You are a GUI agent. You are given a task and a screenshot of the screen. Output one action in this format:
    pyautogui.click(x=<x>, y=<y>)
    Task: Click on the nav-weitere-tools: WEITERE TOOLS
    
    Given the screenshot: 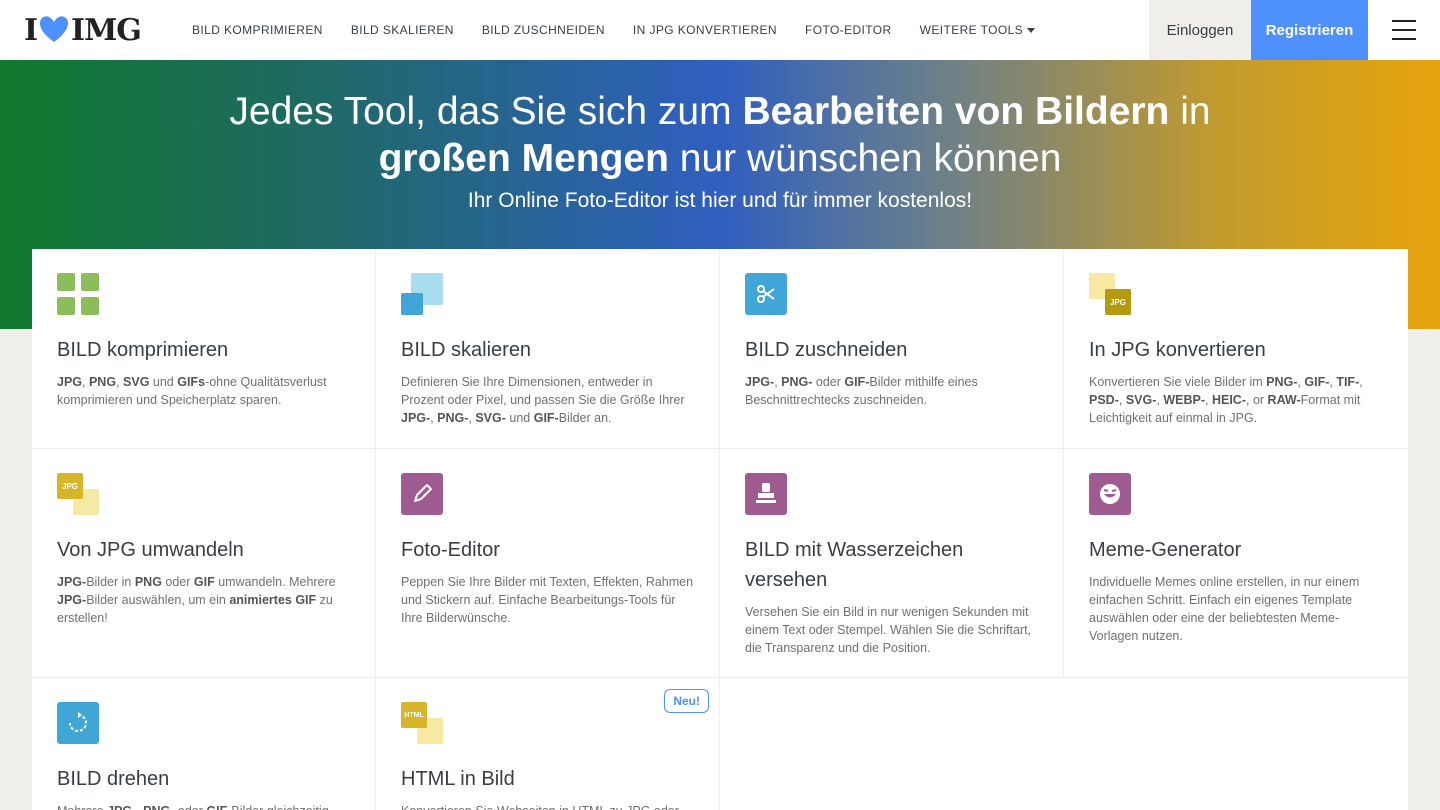 What is the action you would take?
    pyautogui.click(x=977, y=30)
    